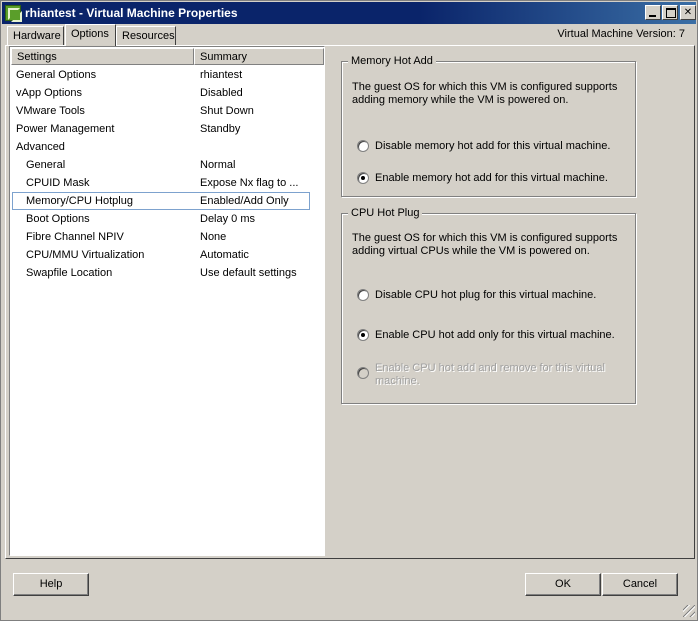 The width and height of the screenshot is (698, 621). Describe the element at coordinates (244, 201) in the screenshot. I see `setting-summary: Enabled/Add Only` at that location.